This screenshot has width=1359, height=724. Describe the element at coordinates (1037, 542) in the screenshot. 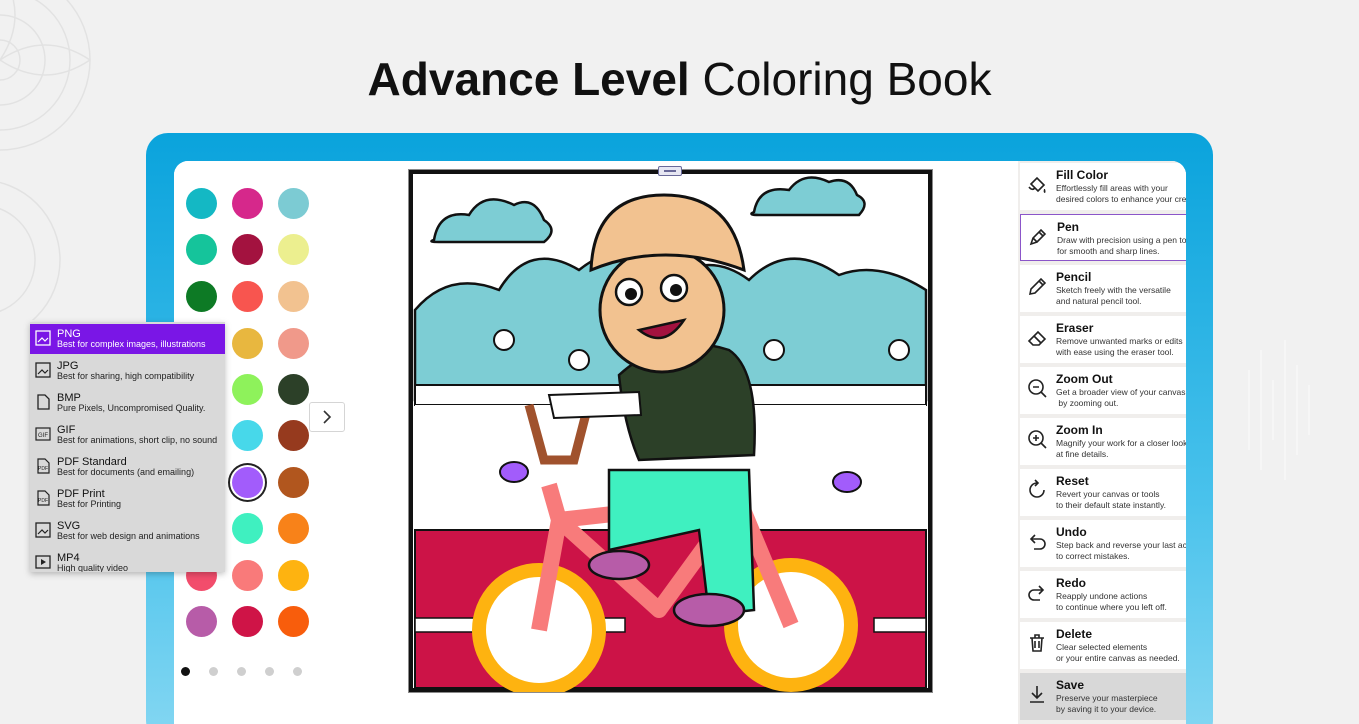

I see `undo-icon` at that location.